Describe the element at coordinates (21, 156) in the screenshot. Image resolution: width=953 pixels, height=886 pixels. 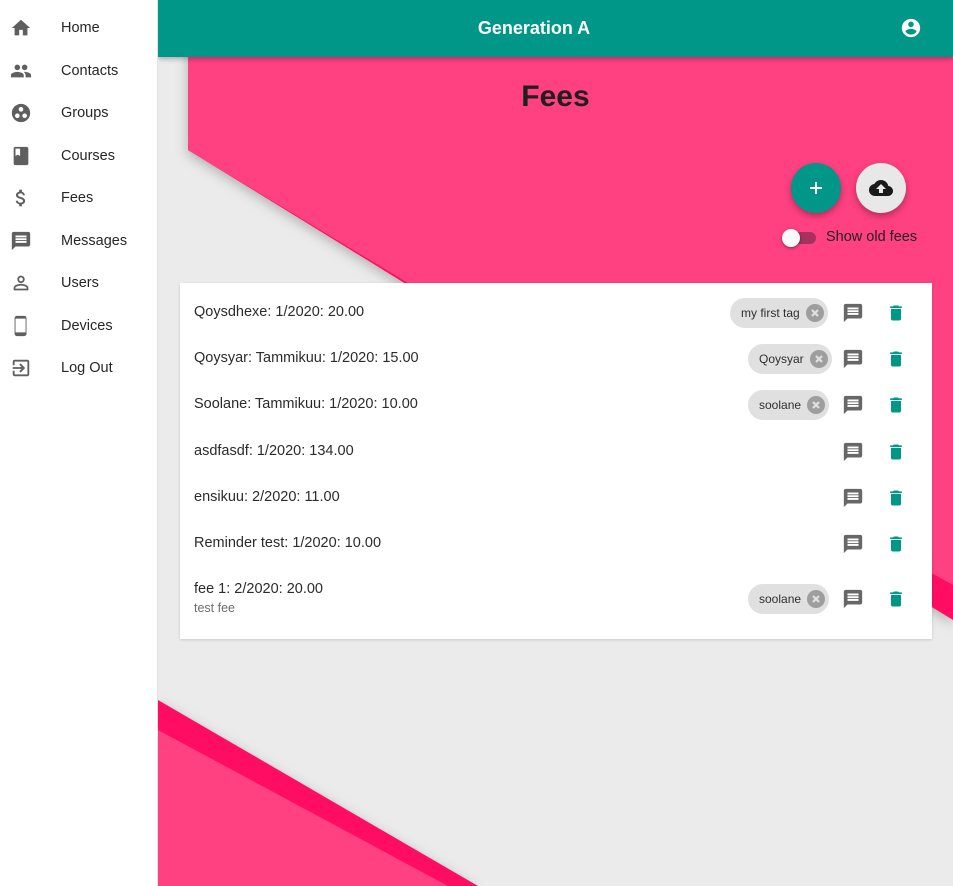
I see `book-icon` at that location.